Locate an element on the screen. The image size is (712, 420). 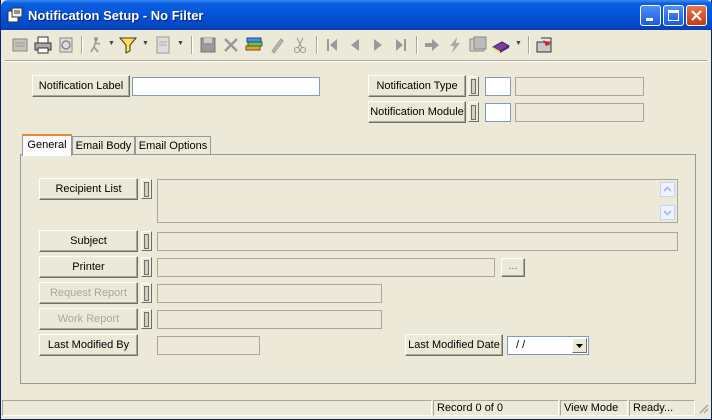
notification-label-button: Notification Label is located at coordinates (81, 86).